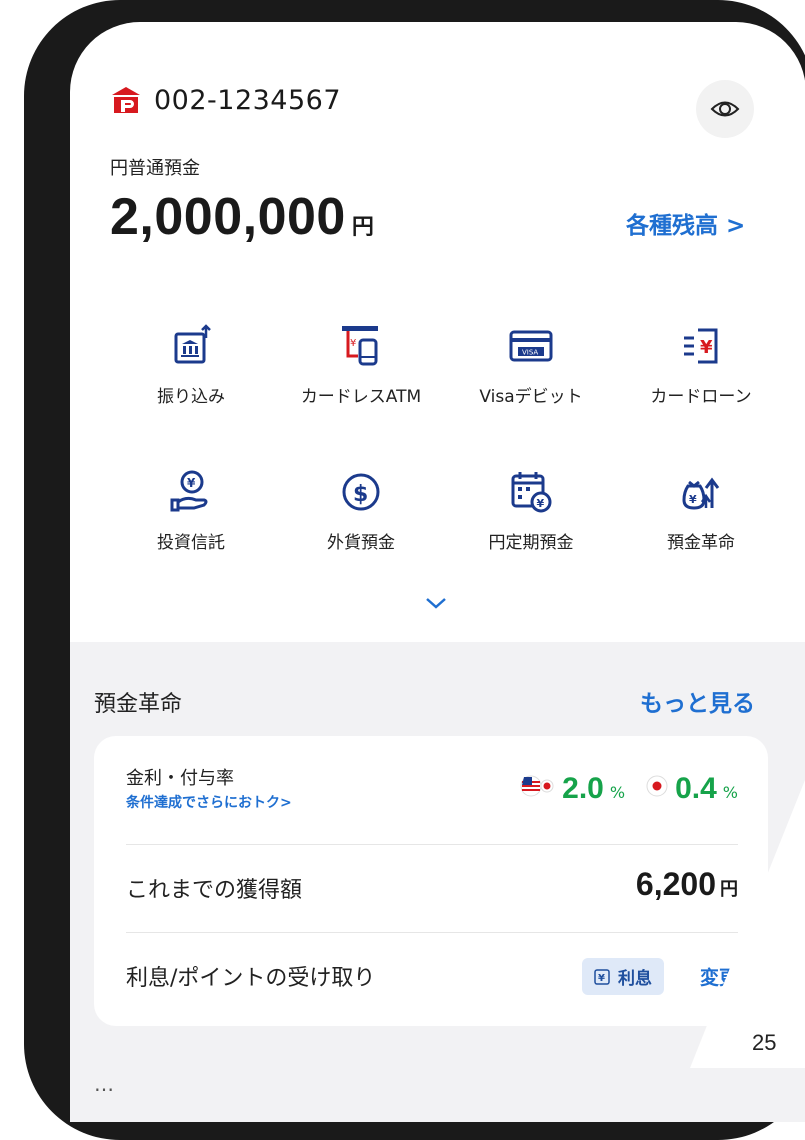  Describe the element at coordinates (531, 543) in the screenshot. I see `menu-label: 円定期預金` at that location.